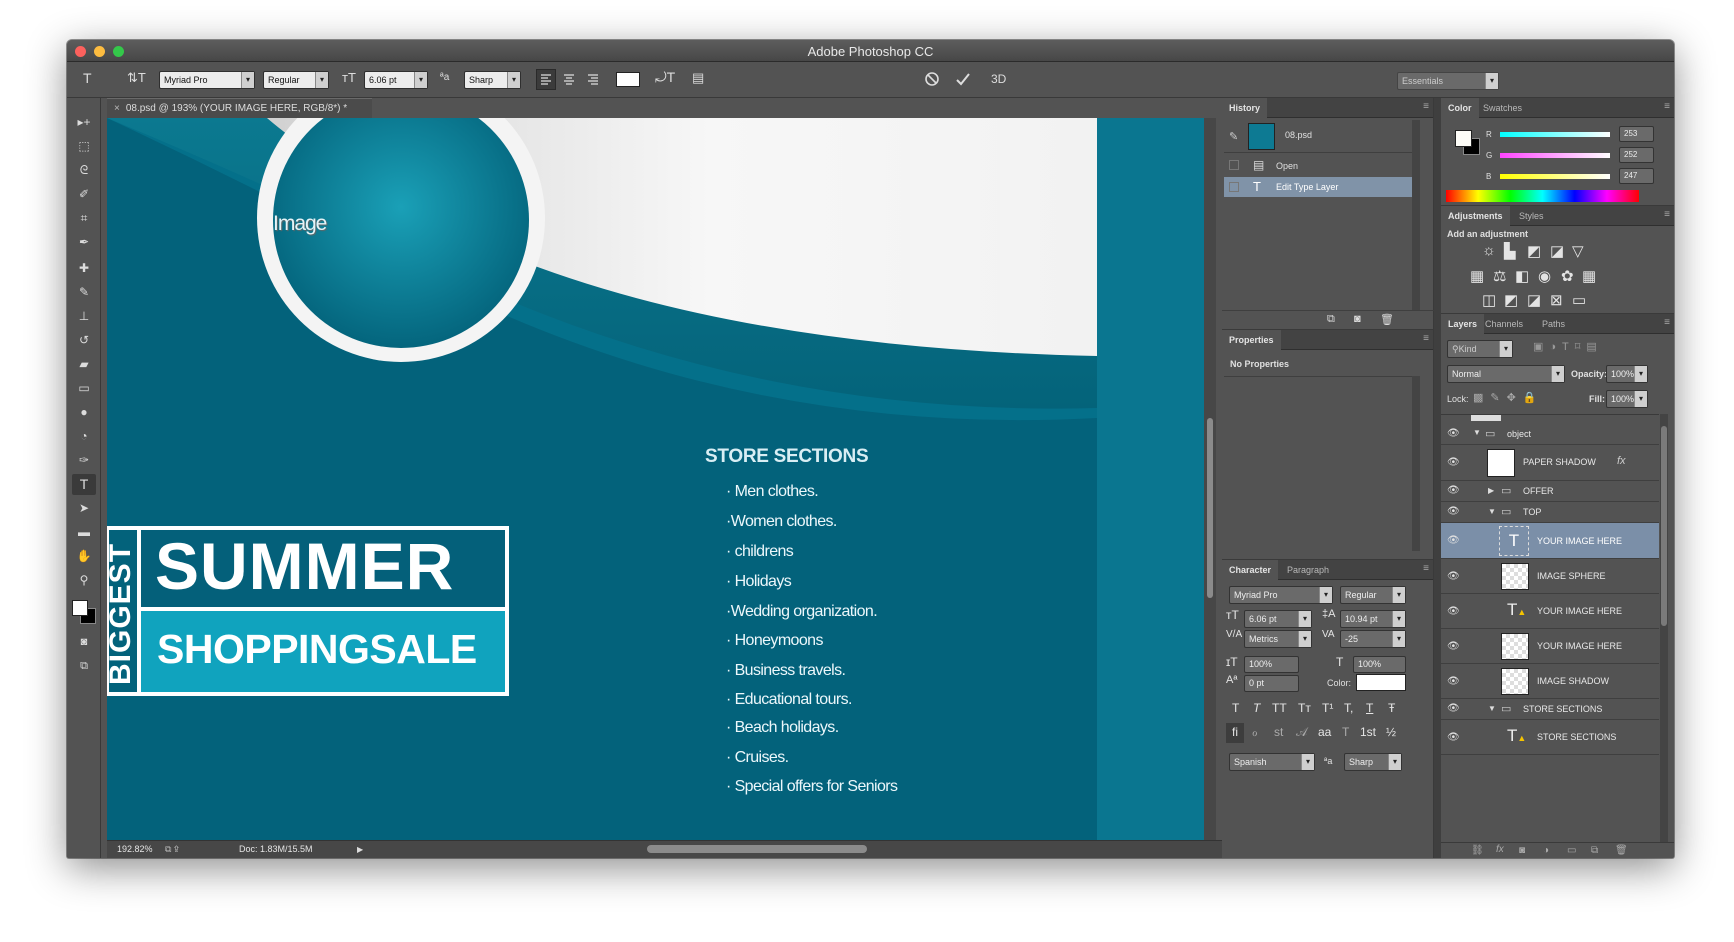 Image resolution: width=1734 pixels, height=942 pixels. Describe the element at coordinates (1489, 250) in the screenshot. I see `brightness-contrast-icon: ☼` at that location.